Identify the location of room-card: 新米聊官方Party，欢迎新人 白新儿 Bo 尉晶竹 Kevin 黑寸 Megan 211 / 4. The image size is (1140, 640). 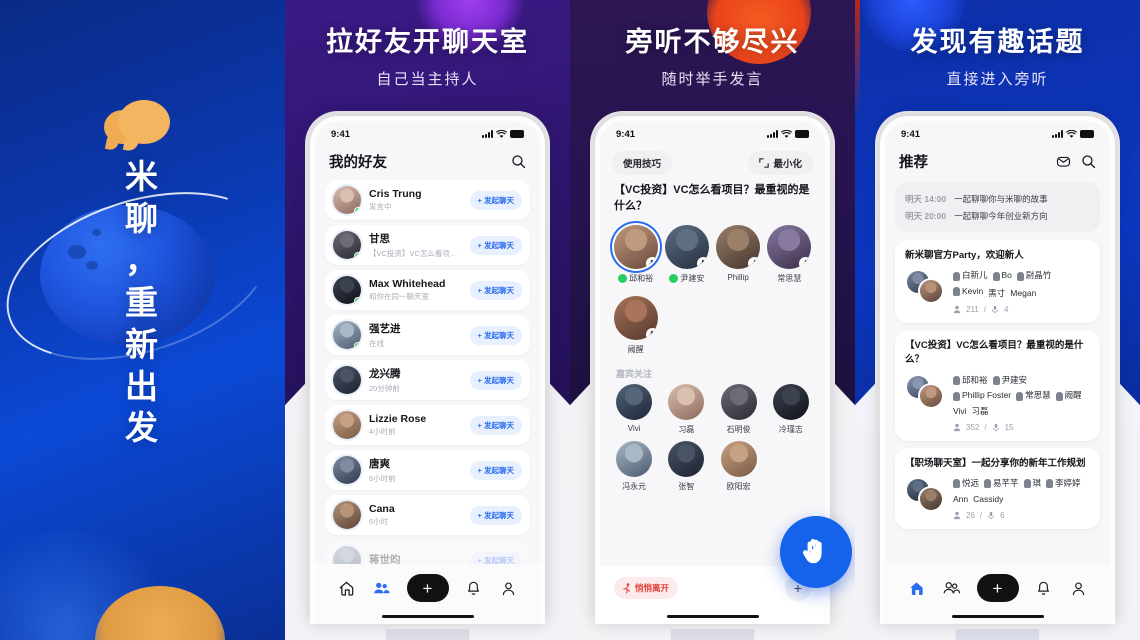
(997, 282).